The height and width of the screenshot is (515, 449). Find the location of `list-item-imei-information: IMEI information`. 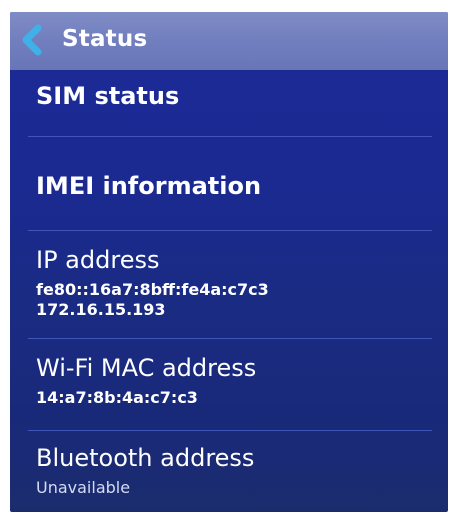

list-item-imei-information: IMEI information is located at coordinates (148, 186).